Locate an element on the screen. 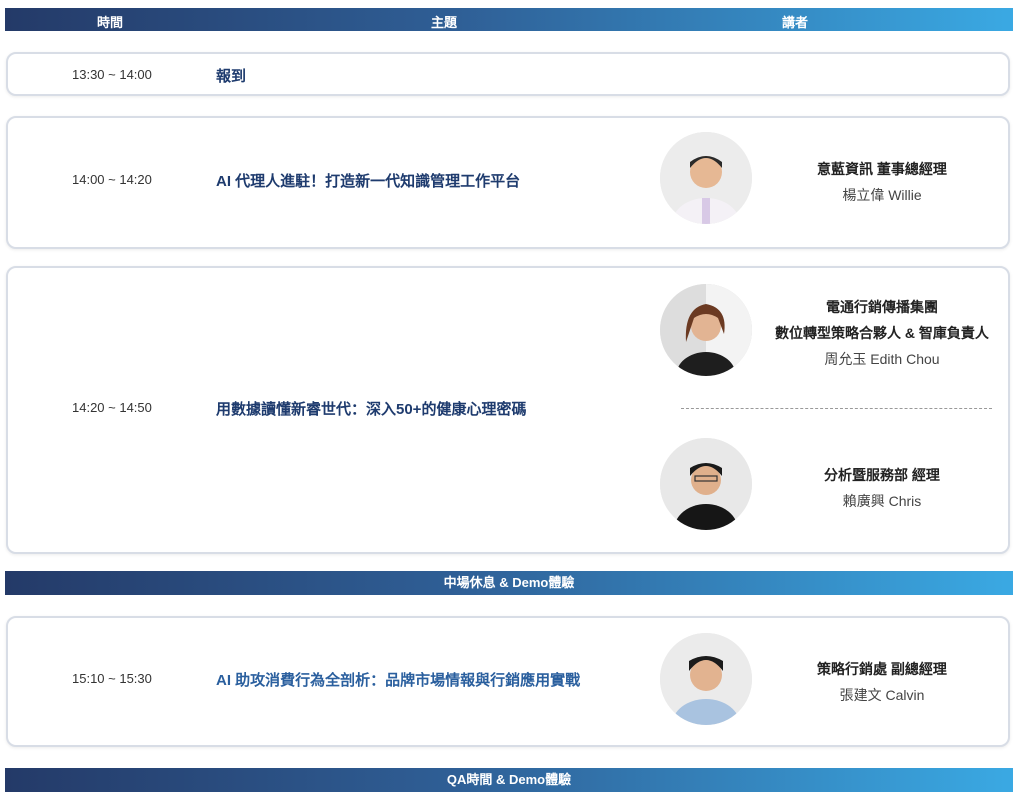  agenda-header: 時間 主題 講者 is located at coordinates (509, 19).